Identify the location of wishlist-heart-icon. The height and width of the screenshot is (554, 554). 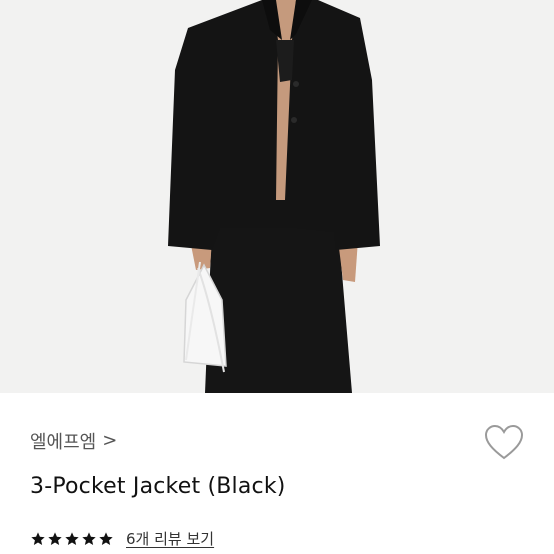
(504, 443).